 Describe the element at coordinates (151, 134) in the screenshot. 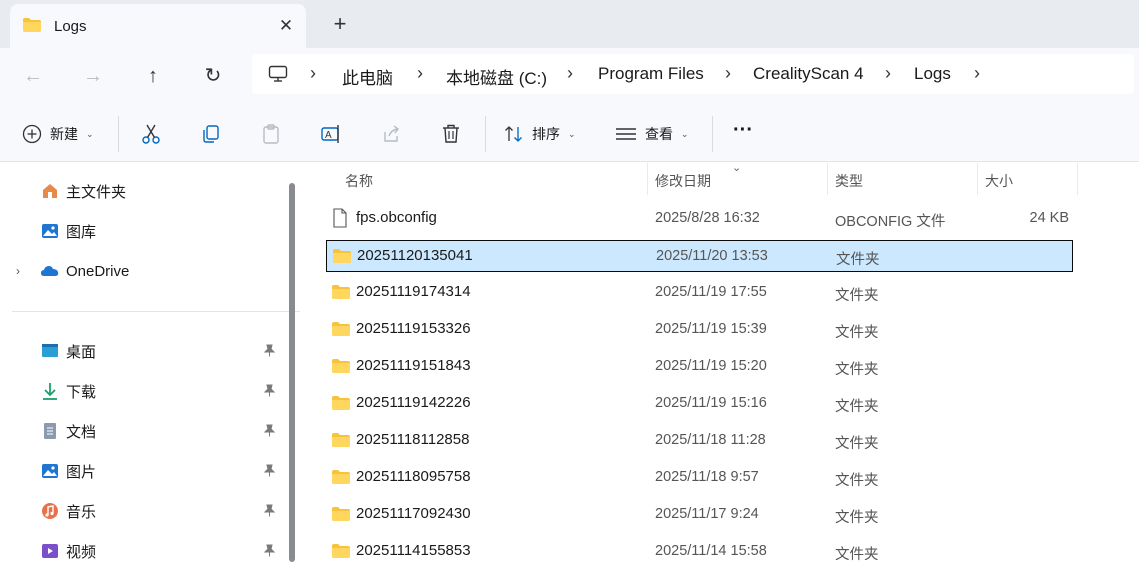

I see `cut-icon` at that location.